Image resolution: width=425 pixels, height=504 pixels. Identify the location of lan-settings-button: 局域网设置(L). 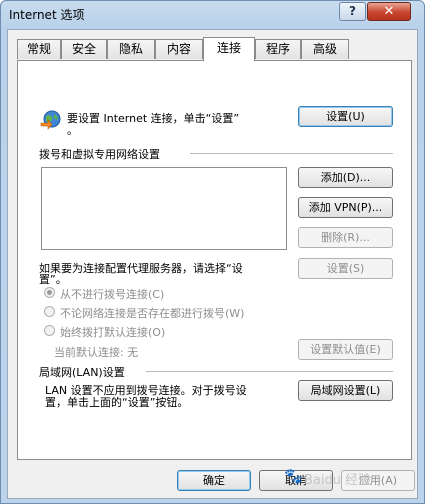
(345, 390).